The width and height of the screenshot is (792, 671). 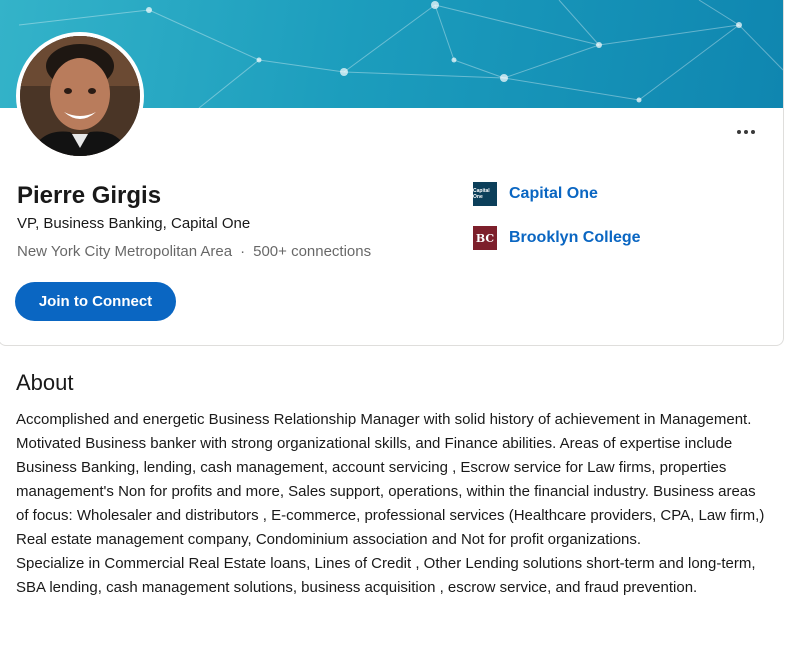 What do you see at coordinates (485, 194) in the screenshot?
I see `capital-one-logo: Capital One` at bounding box center [485, 194].